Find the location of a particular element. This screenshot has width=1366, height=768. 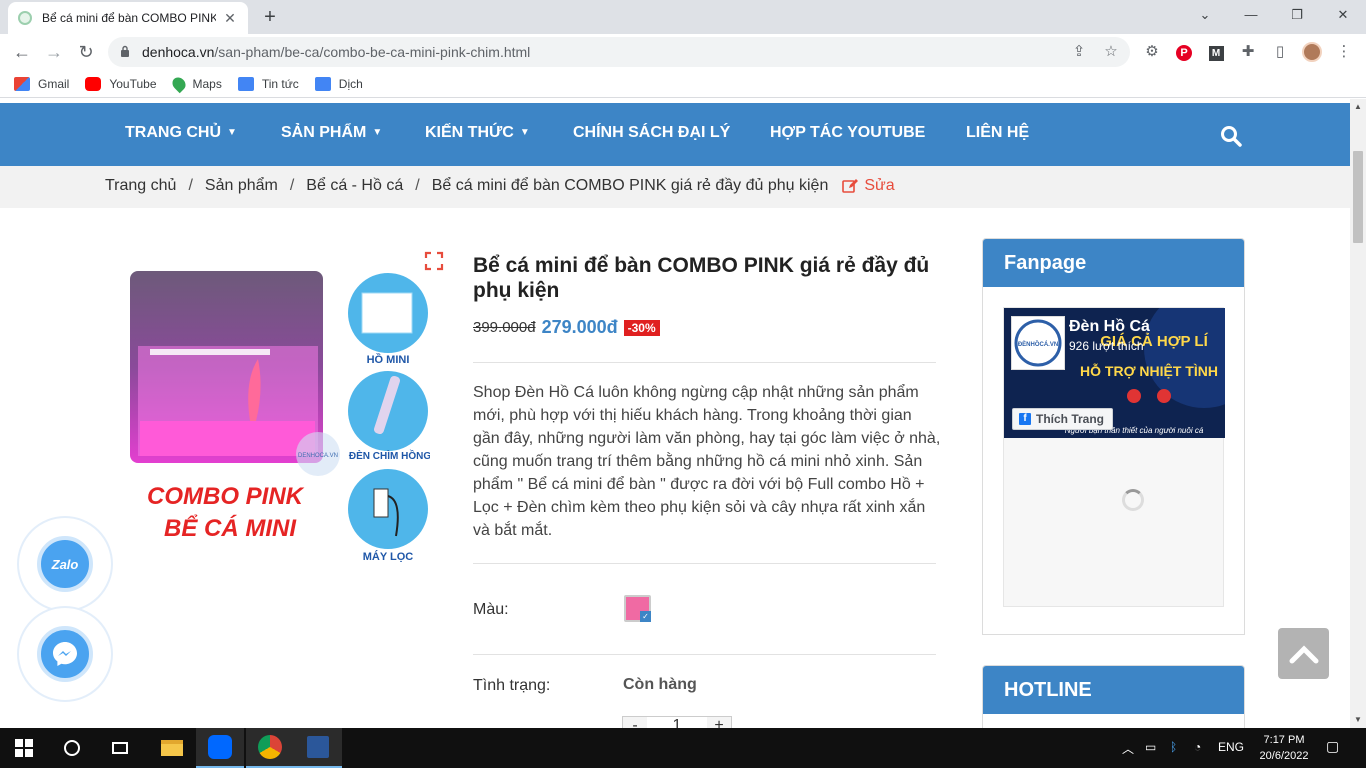

quantity-input: 1 is located at coordinates (677, 722).